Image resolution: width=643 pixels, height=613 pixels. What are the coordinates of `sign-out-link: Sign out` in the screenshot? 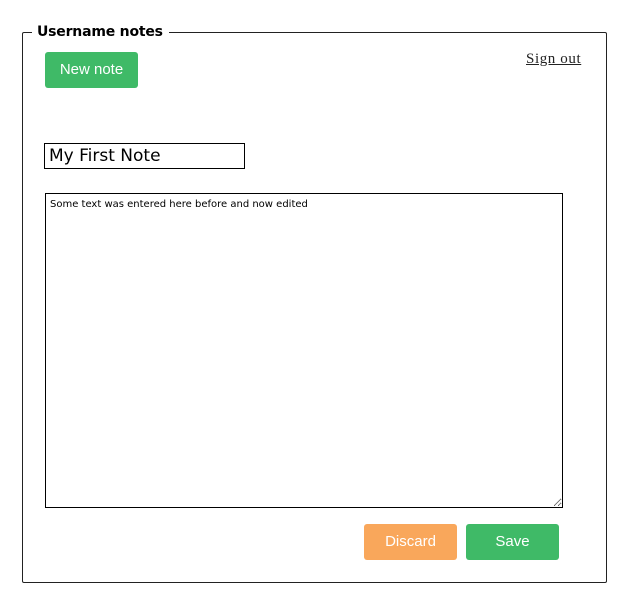 It's located at (553, 59).